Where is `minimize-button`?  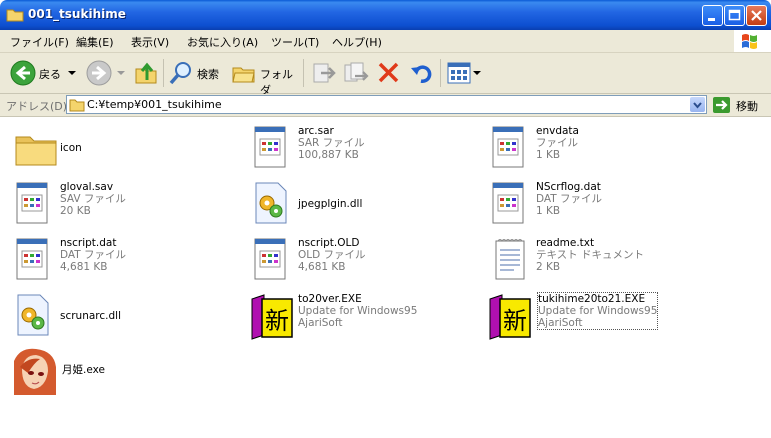
minimize-button is located at coordinates (712, 15).